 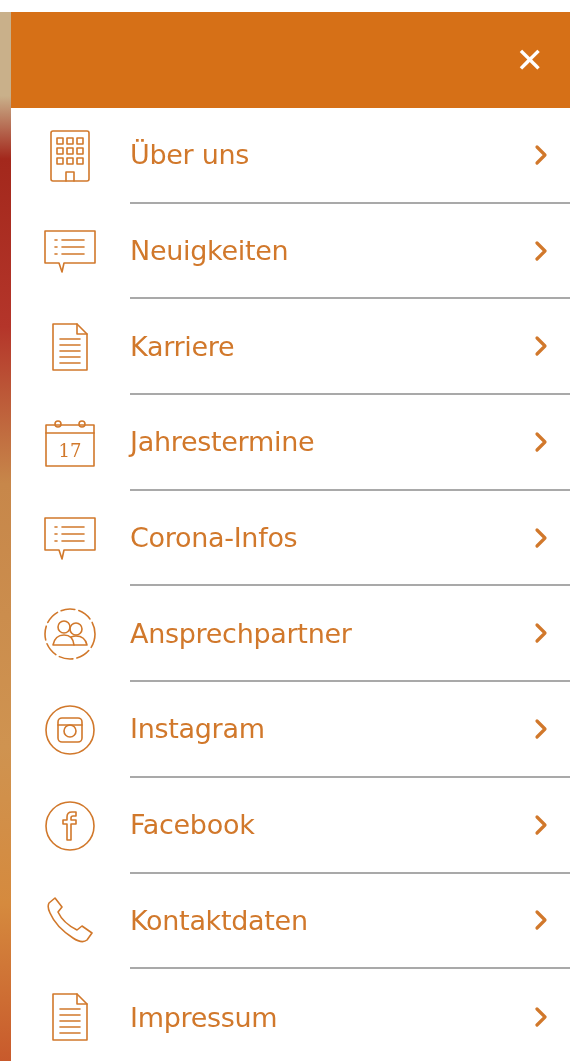 I want to click on instagram-icon, so click(x=69, y=729).